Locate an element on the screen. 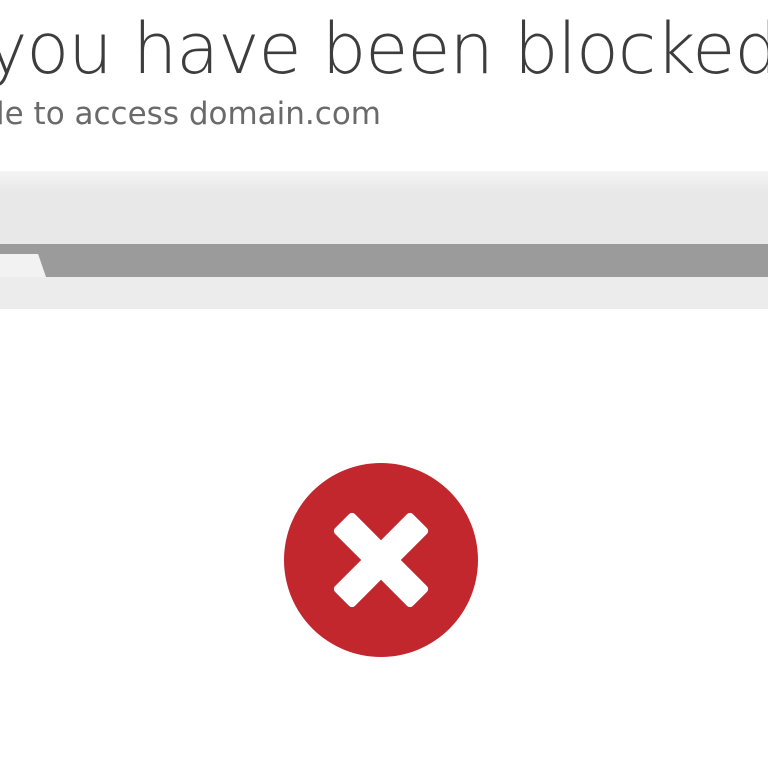 Image resolution: width=768 pixels, height=768 pixels. error-icon is located at coordinates (381, 560).